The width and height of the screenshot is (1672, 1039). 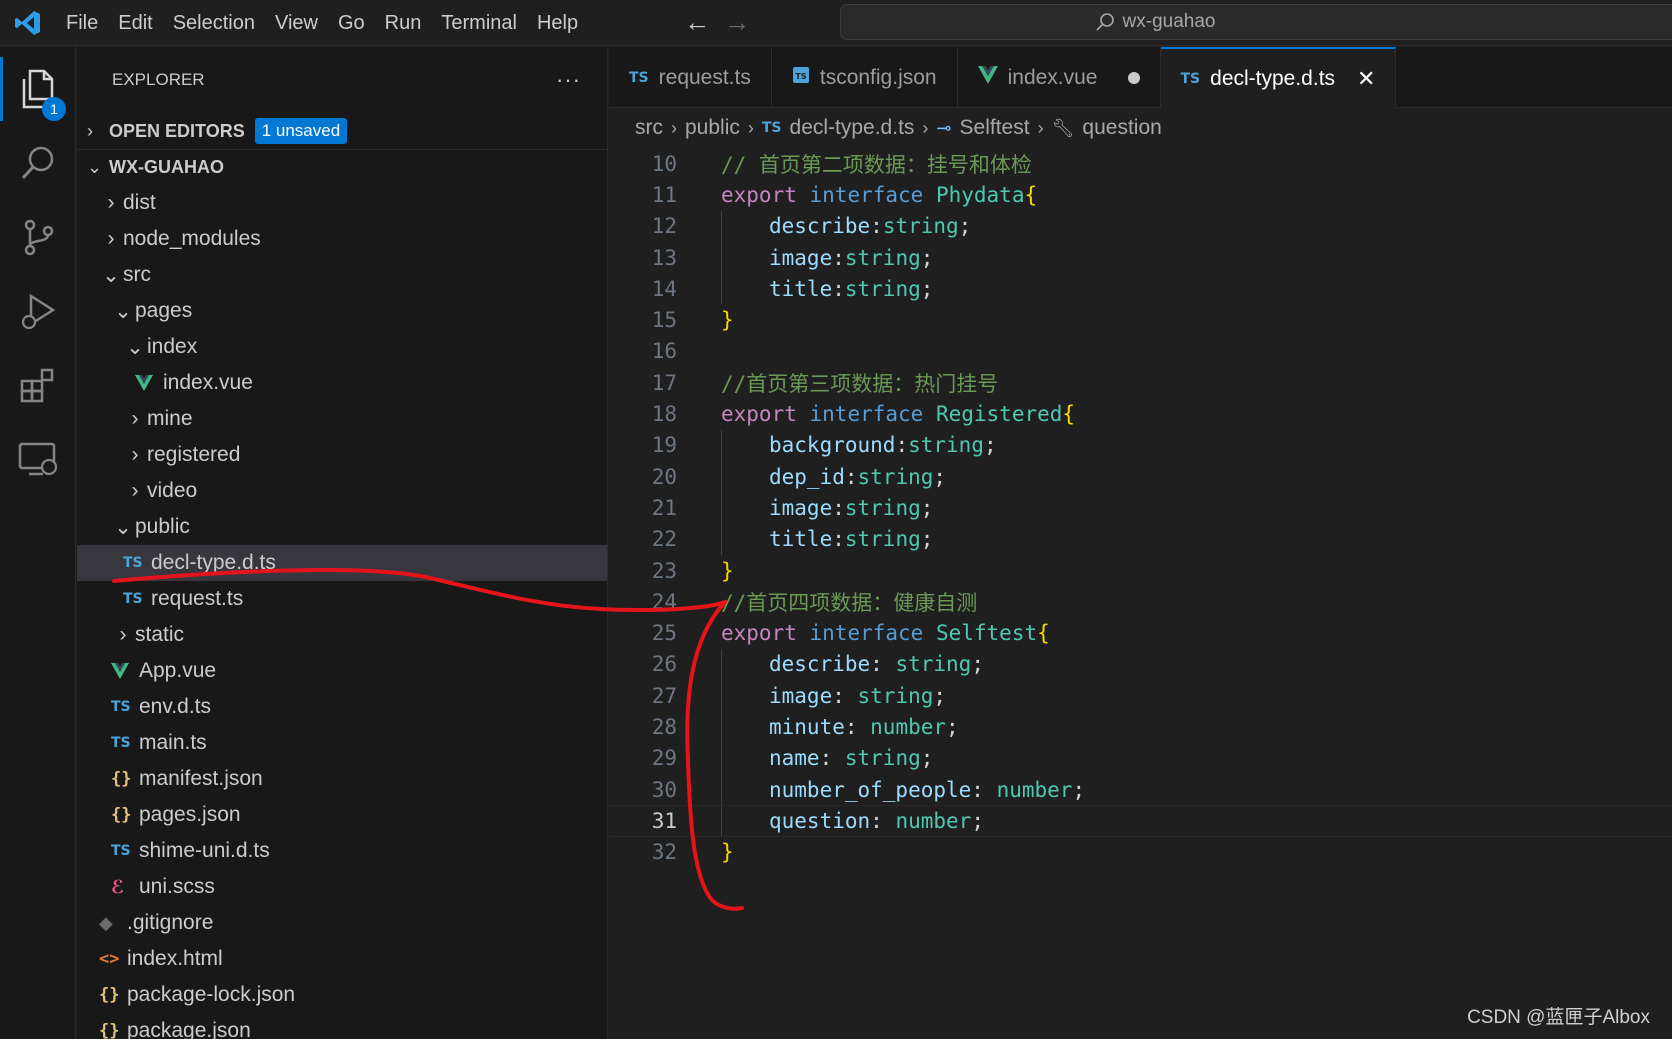 I want to click on indent-guide, so click(x=721, y=821).